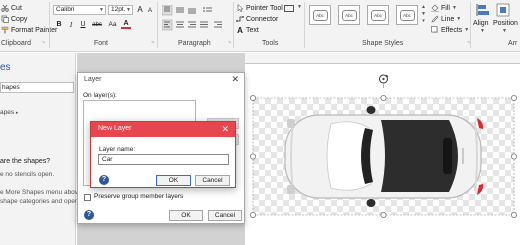  What do you see at coordinates (194, 43) in the screenshot?
I see `paragraph-group-label: Paragraph` at bounding box center [194, 43].